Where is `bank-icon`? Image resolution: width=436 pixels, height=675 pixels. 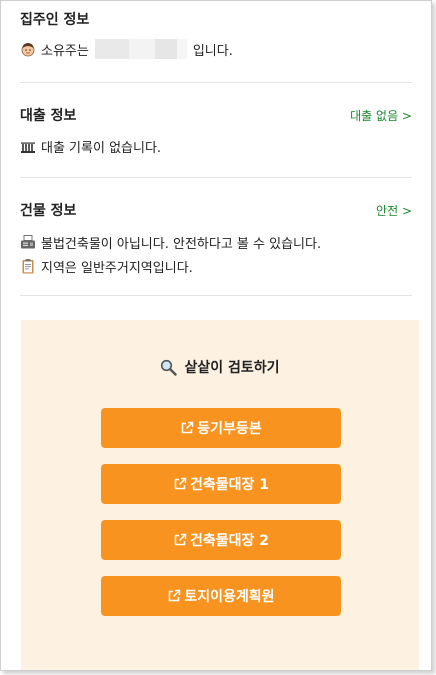 bank-icon is located at coordinates (28, 146).